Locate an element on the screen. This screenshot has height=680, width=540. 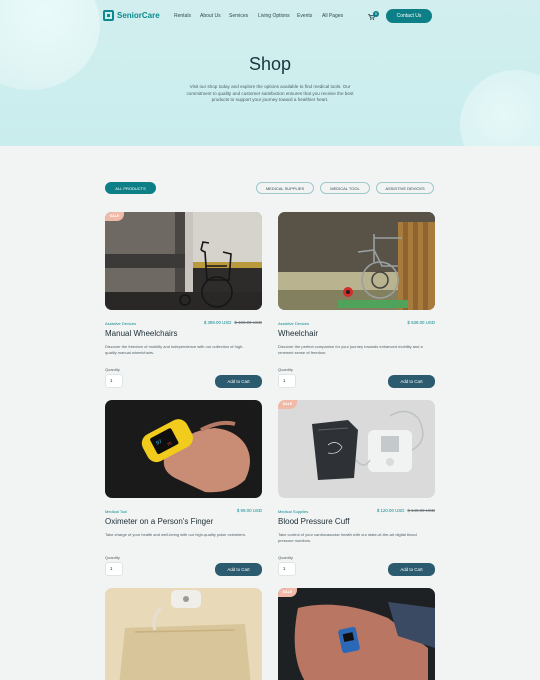
filter-assistive-devices: ASSISTIVE DEVICES is located at coordinates (405, 188).